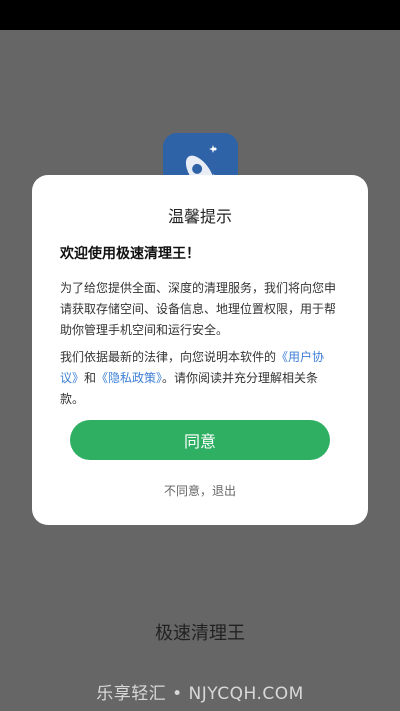 The image size is (400, 711). I want to click on disagree-exit-link: 不同意，退出, so click(200, 490).